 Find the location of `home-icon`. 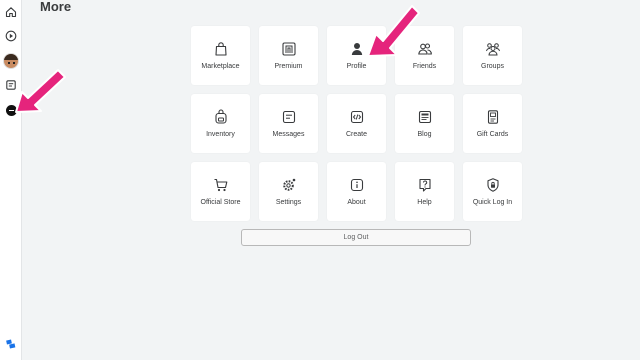

home-icon is located at coordinates (11, 12).